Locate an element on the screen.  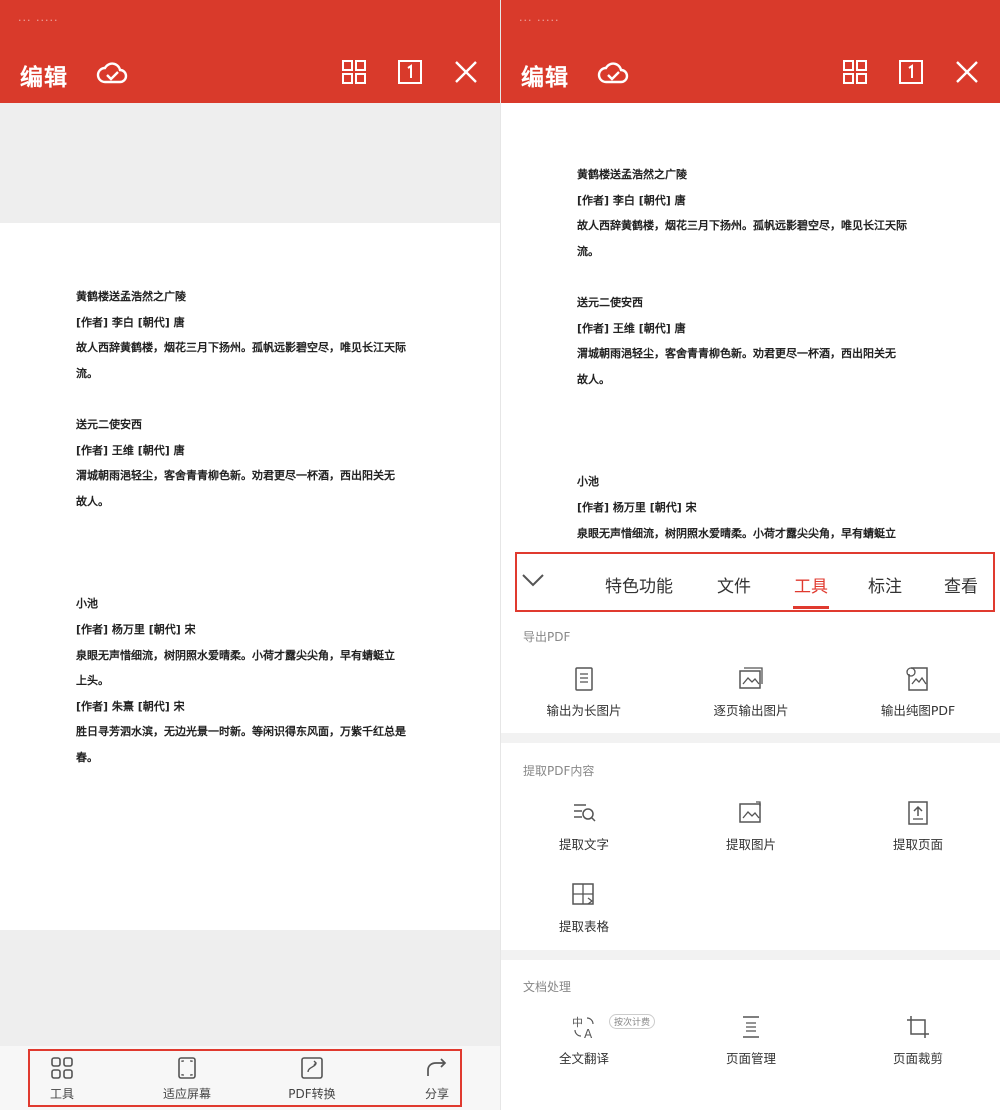
svg-text: 中 is located at coordinates (577, 1022).